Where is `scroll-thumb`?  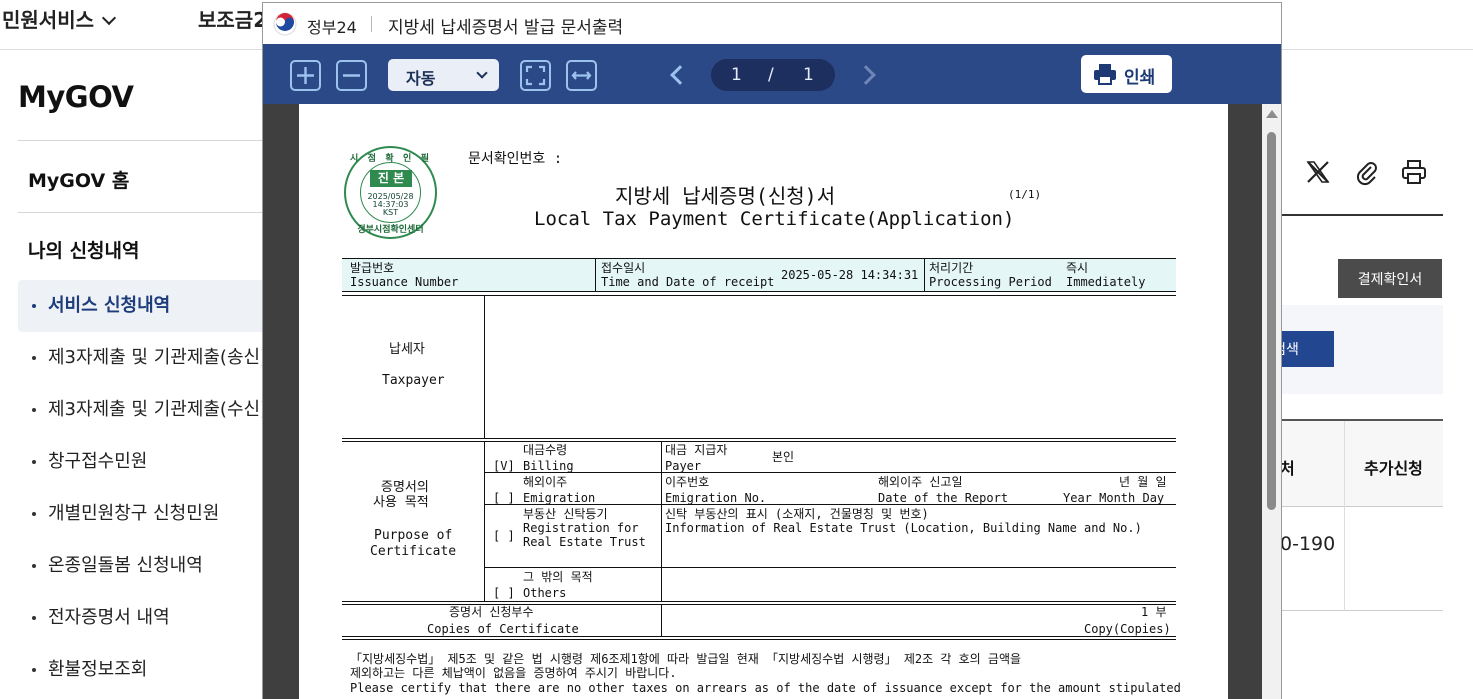
scroll-thumb is located at coordinates (1271, 321).